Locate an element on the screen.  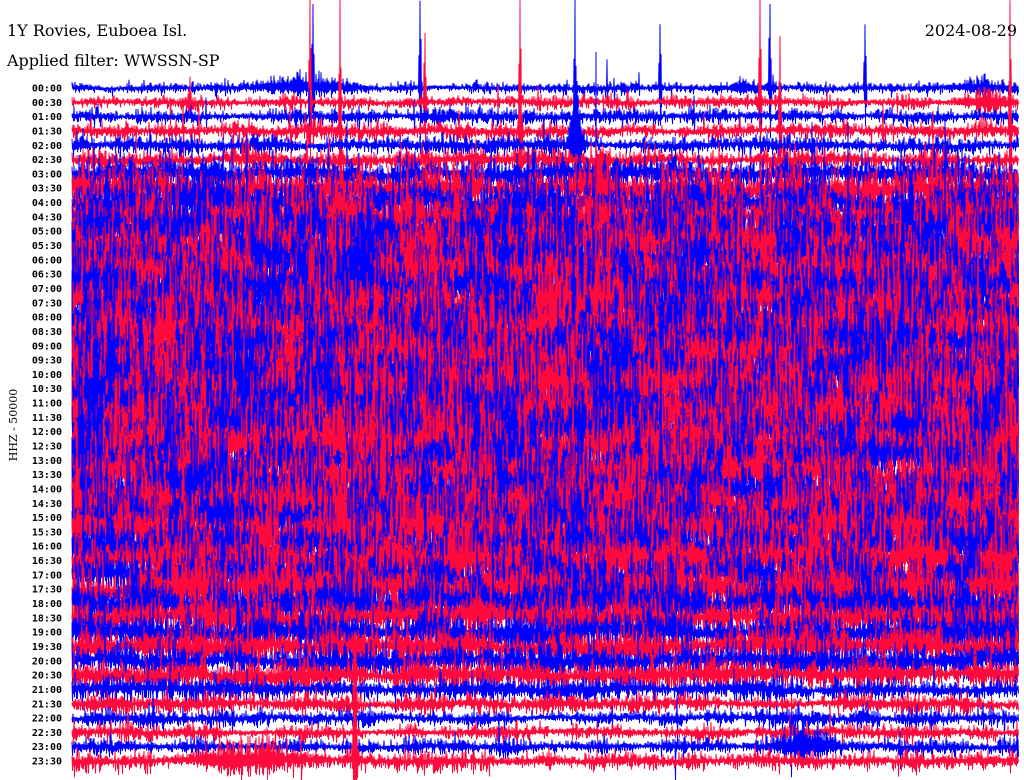
time-label-01-00: 01:00 is located at coordinates (47, 117).